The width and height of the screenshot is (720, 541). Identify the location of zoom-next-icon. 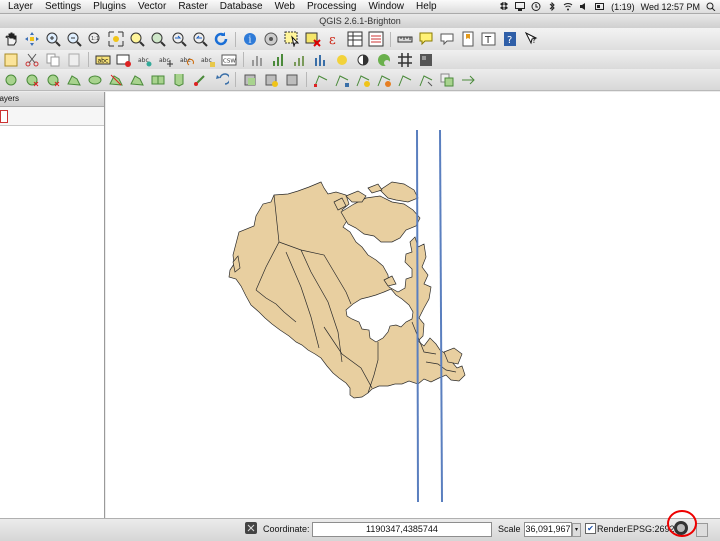
(200, 39).